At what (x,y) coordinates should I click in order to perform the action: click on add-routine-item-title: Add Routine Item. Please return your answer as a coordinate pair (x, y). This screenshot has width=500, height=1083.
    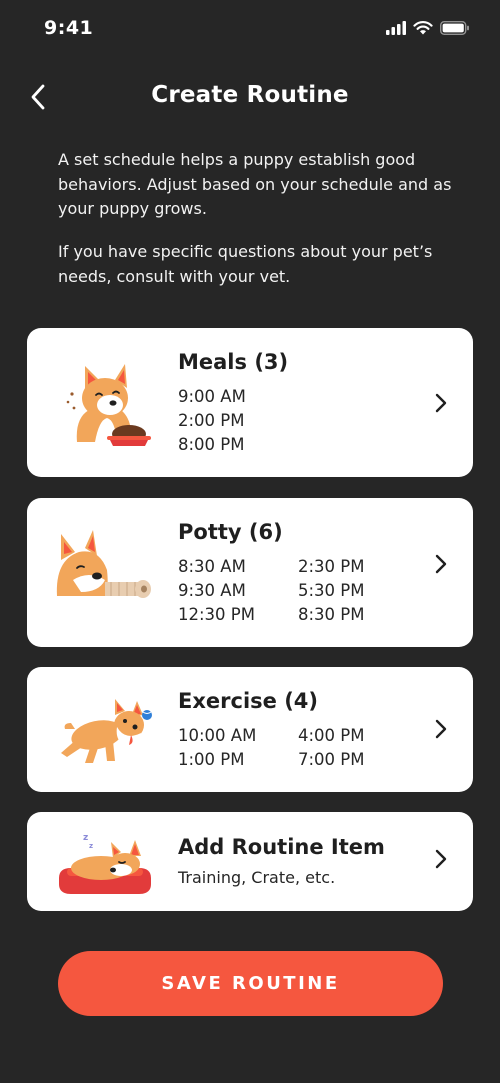
    Looking at the image, I should click on (281, 847).